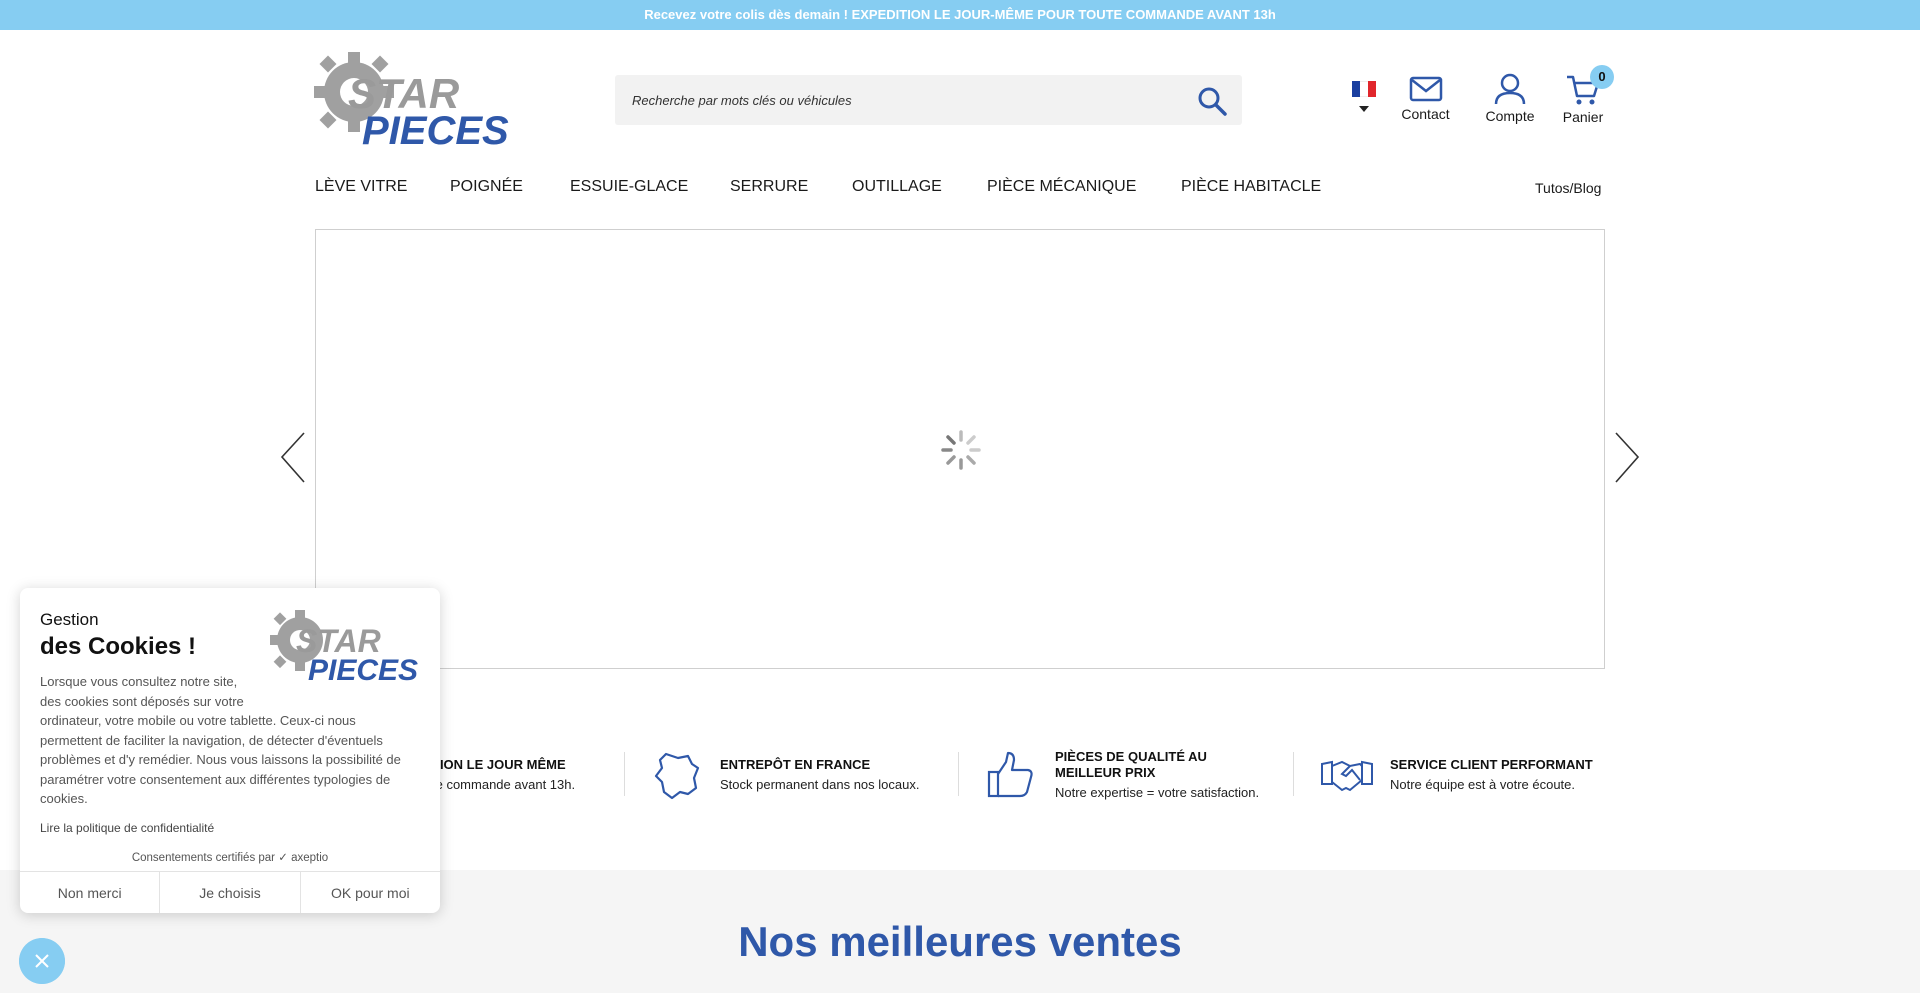 The image size is (1920, 993). I want to click on feature-subtitle: Notre expertise = votre satisfaction., so click(1157, 792).